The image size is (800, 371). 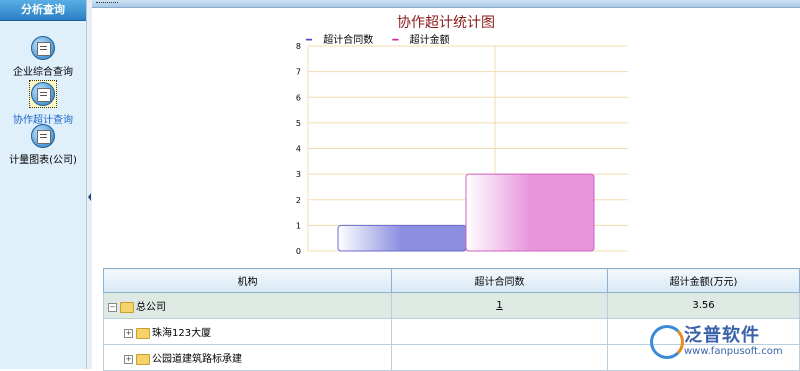 What do you see at coordinates (722, 335) in the screenshot?
I see `brand-name: 泛普软件` at bounding box center [722, 335].